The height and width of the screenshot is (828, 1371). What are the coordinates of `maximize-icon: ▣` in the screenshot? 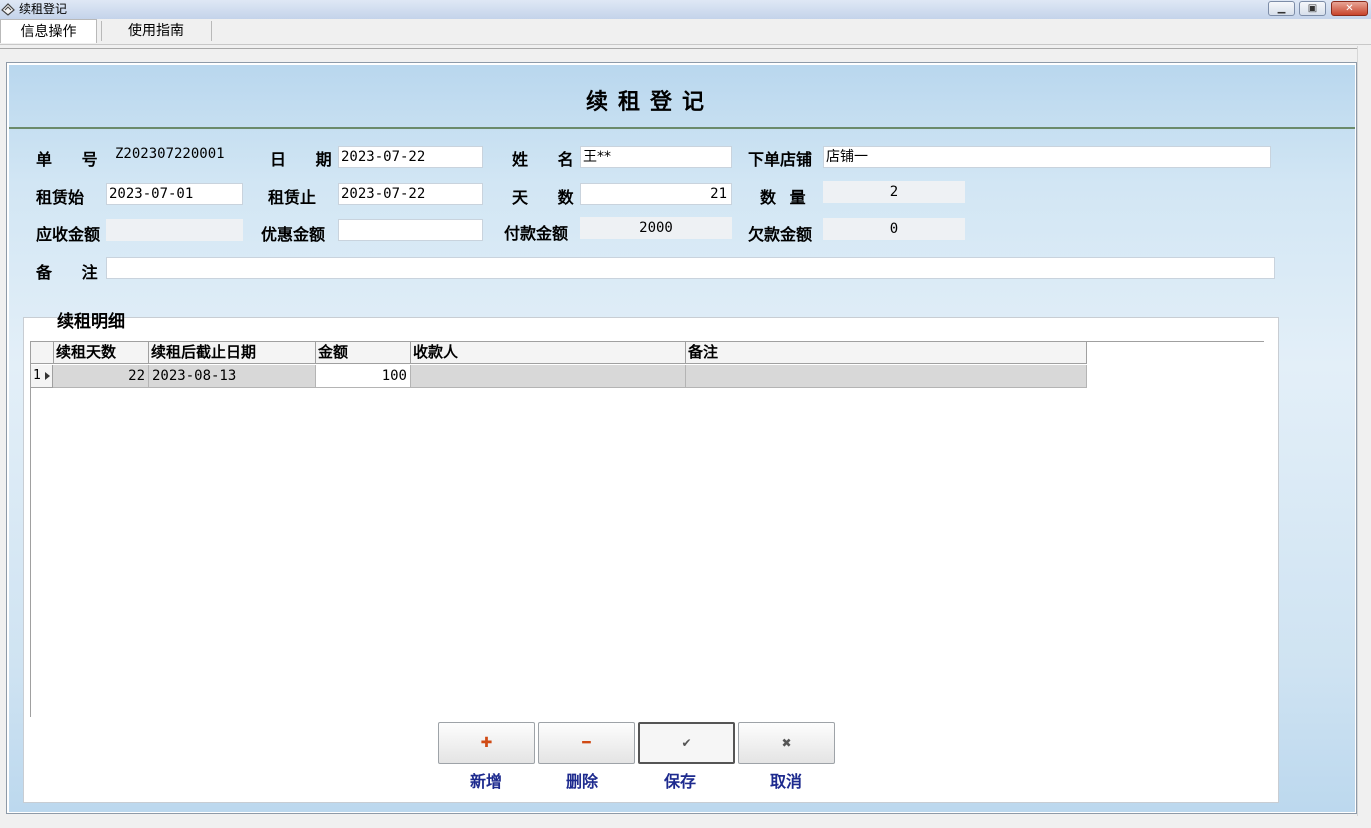 It's located at (1312, 8).